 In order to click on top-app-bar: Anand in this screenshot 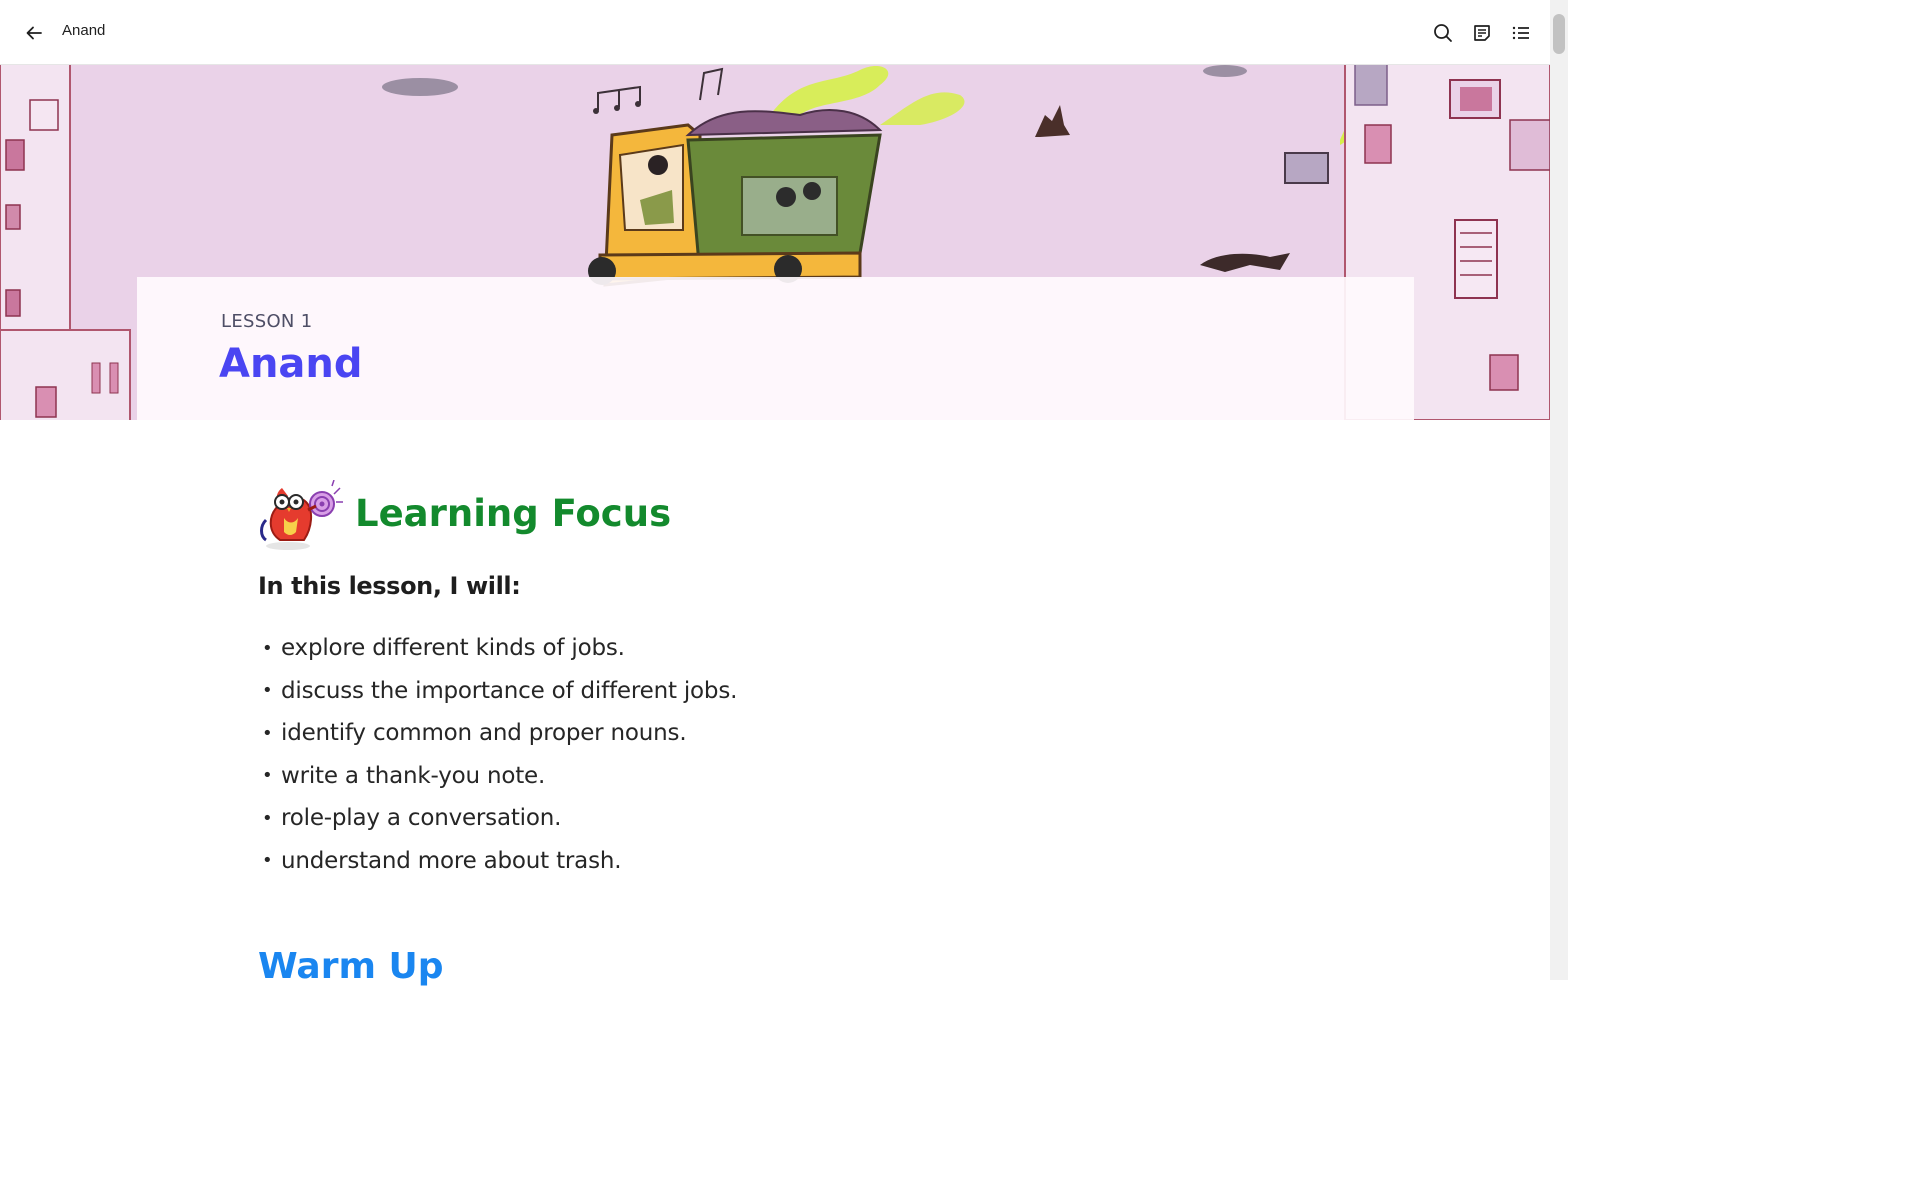, I will do `click(775, 32)`.